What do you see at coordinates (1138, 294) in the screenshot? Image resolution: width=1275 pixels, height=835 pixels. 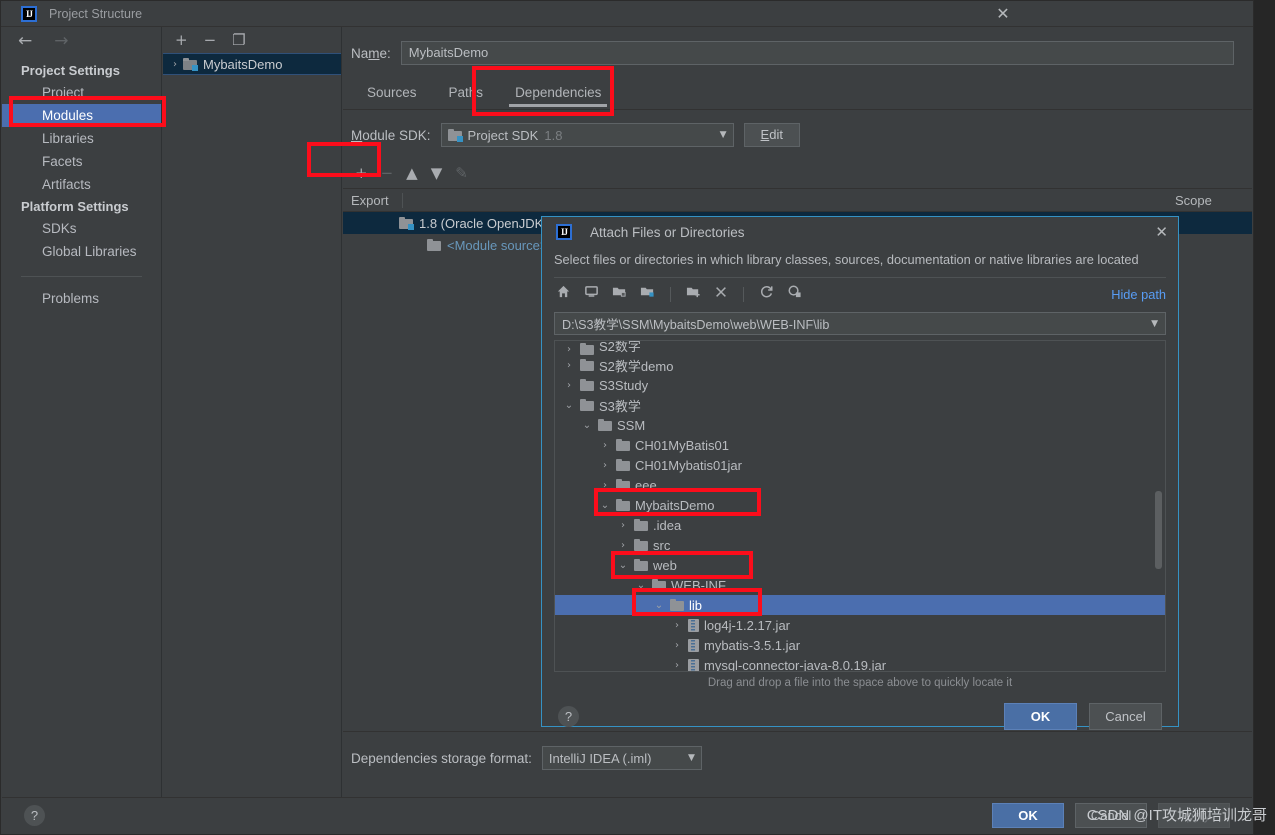 I see `hide-path-link: Hide path` at bounding box center [1138, 294].